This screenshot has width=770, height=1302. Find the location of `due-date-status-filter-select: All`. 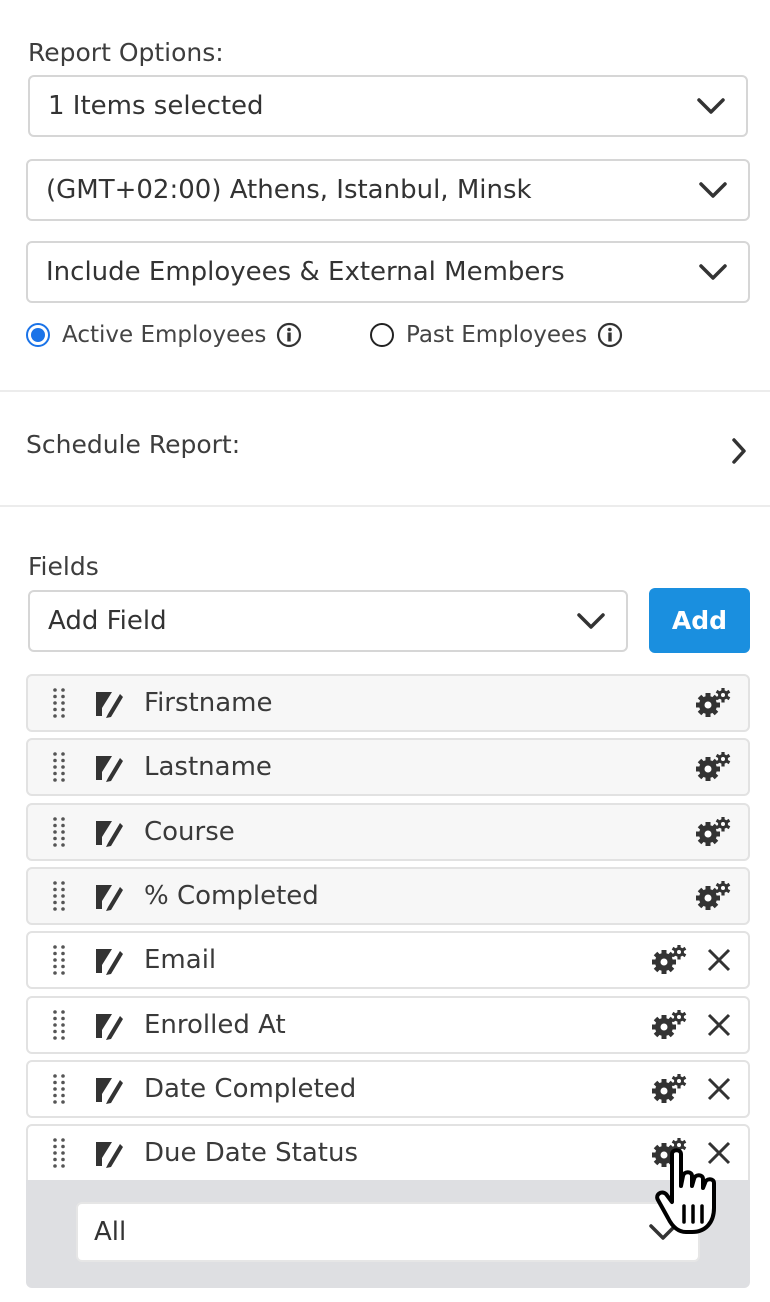

due-date-status-filter-select: All is located at coordinates (388, 1232).